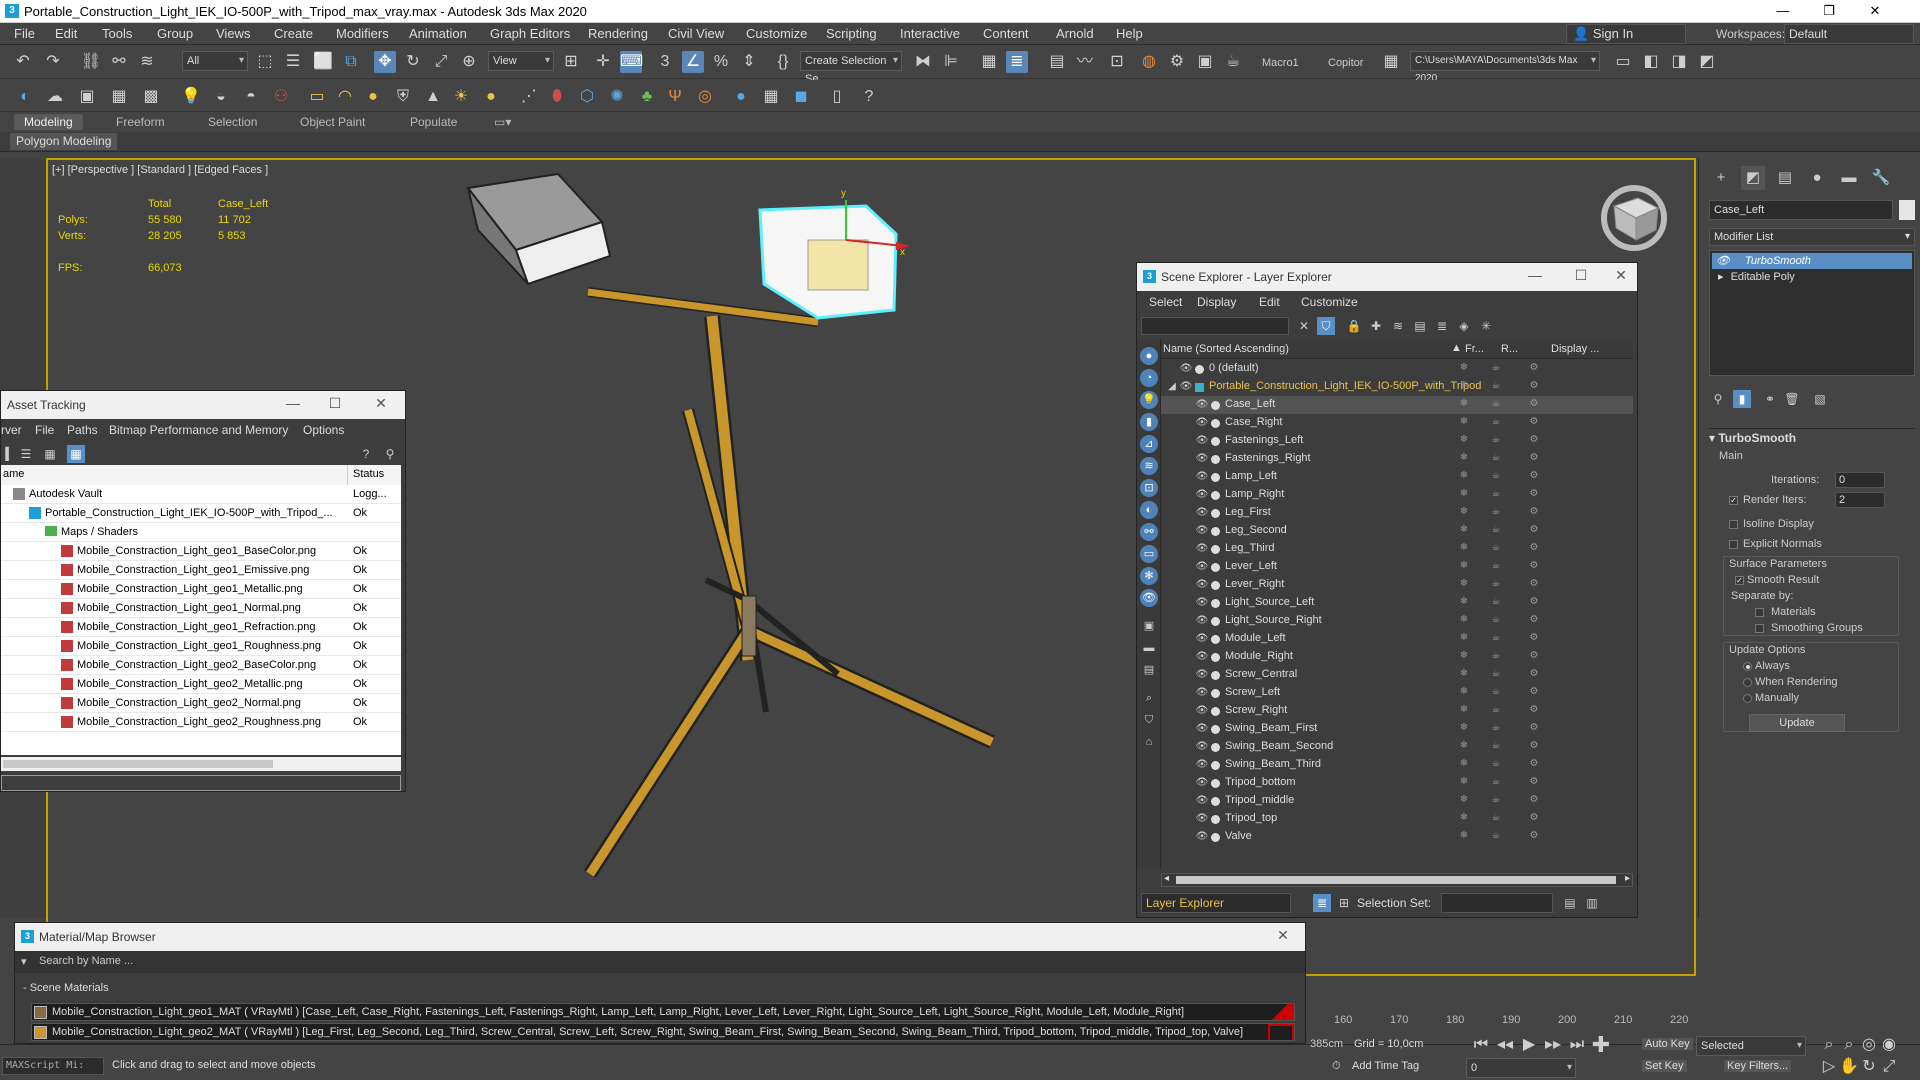 The width and height of the screenshot is (1920, 1080). Describe the element at coordinates (1651, 62) in the screenshot. I see `layout-icon-a: ◧` at that location.